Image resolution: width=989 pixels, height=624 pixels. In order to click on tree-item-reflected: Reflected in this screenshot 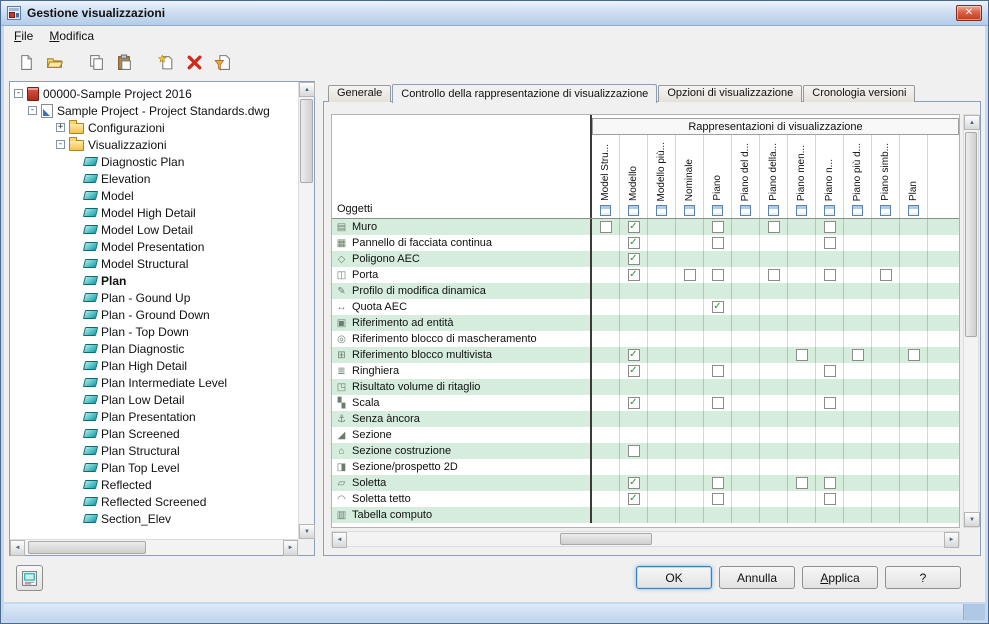, I will do `click(154, 484)`.